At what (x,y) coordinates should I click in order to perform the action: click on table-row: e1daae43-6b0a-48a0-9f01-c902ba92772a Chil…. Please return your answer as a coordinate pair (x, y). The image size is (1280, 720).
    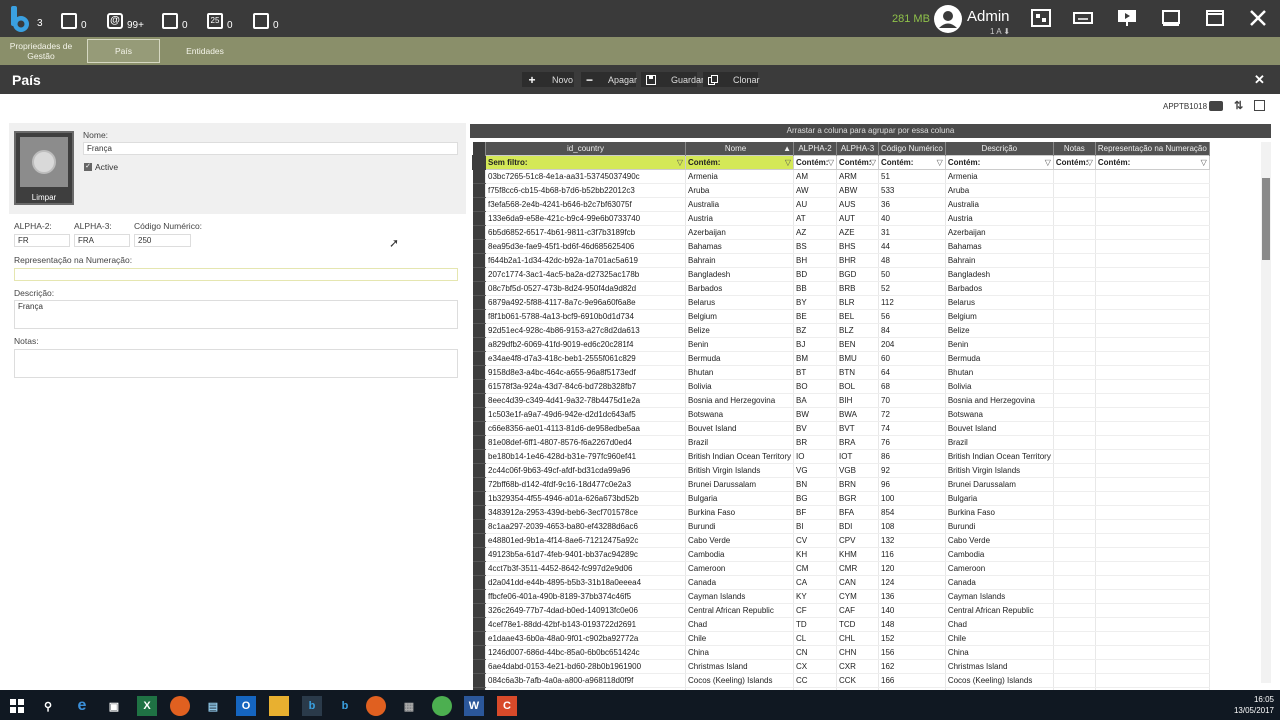
    Looking at the image, I should click on (841, 638).